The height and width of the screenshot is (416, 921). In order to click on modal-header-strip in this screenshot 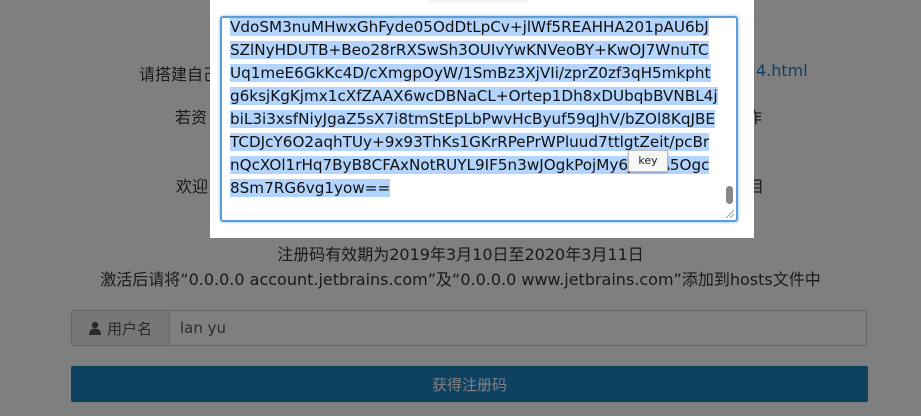, I will do `click(479, 1)`.